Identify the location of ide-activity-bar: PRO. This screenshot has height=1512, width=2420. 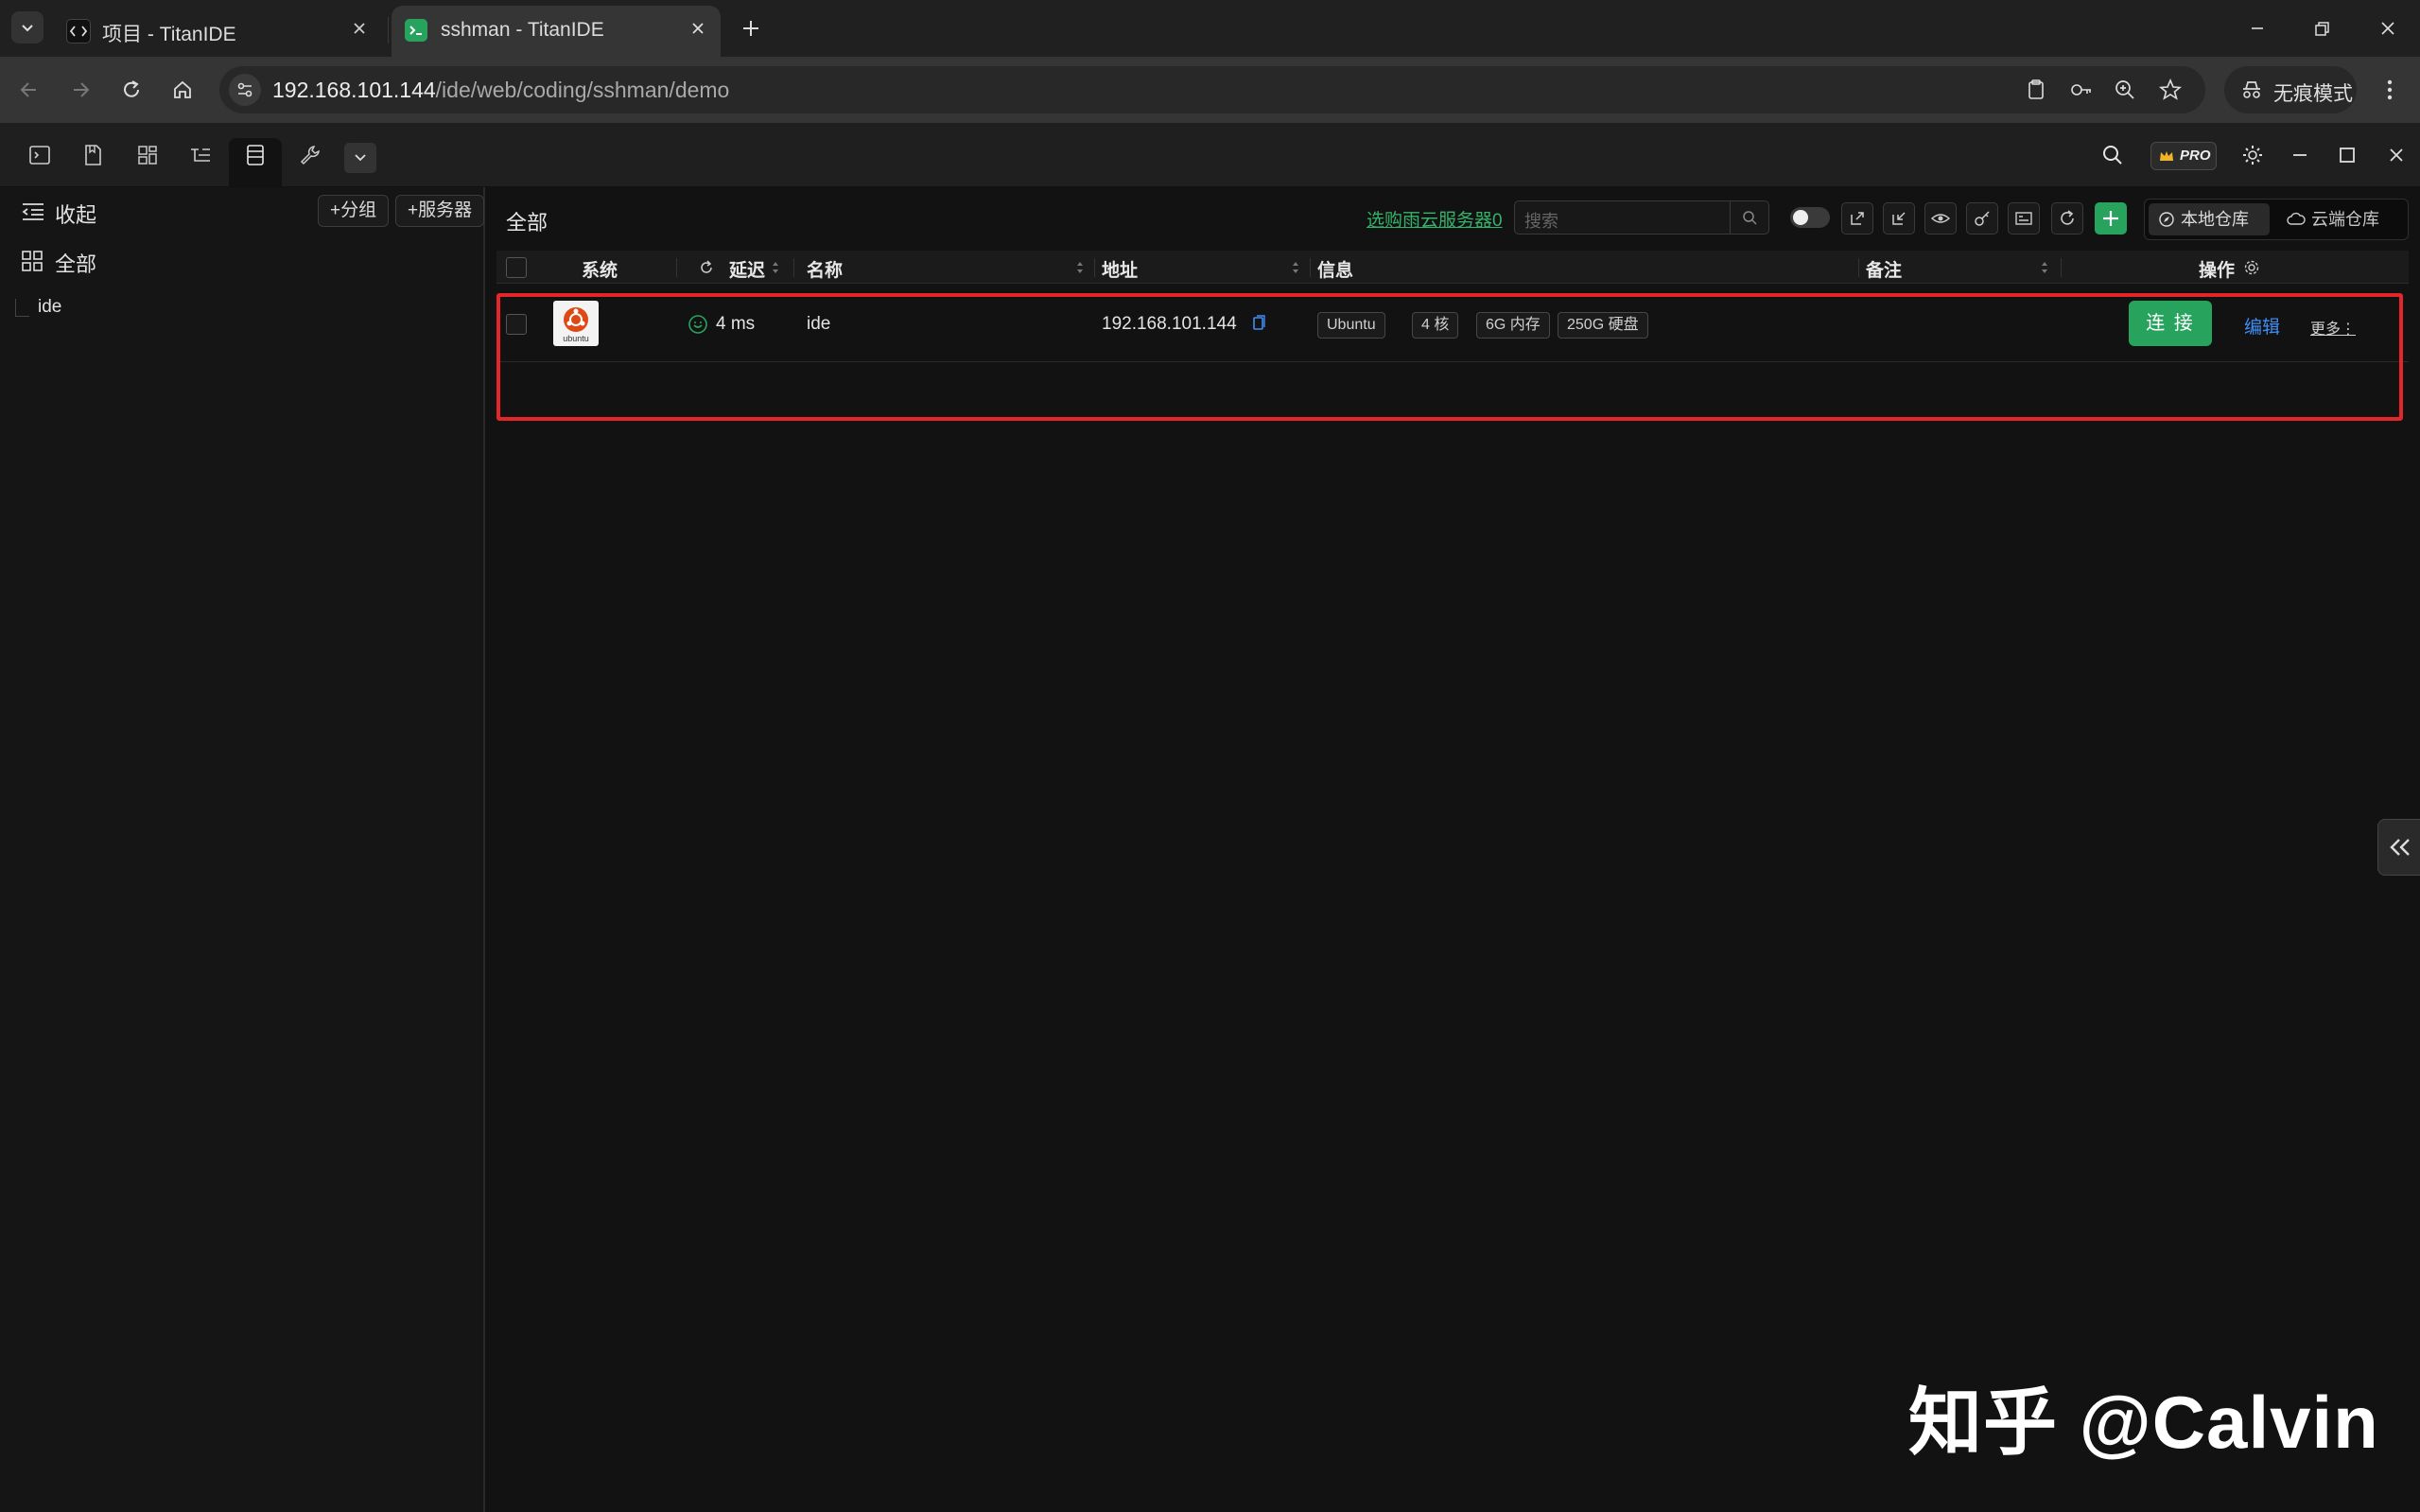
(1210, 155).